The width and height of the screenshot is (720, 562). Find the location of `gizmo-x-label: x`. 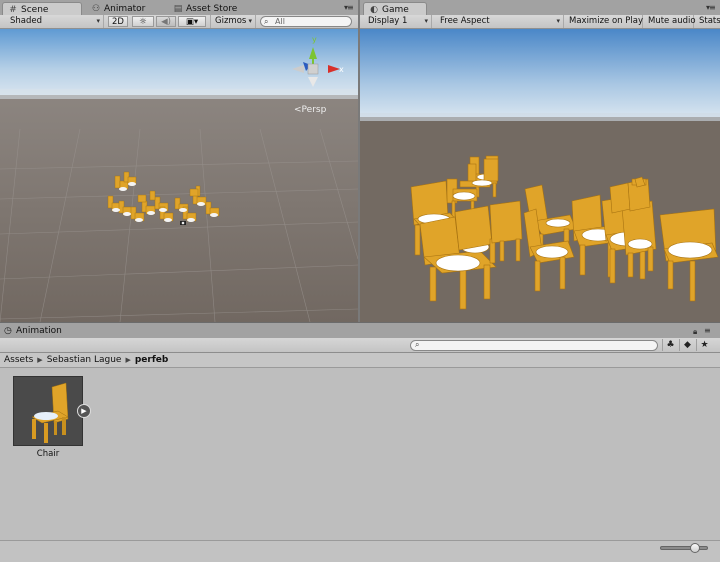

gizmo-x-label: x is located at coordinates (341, 69).